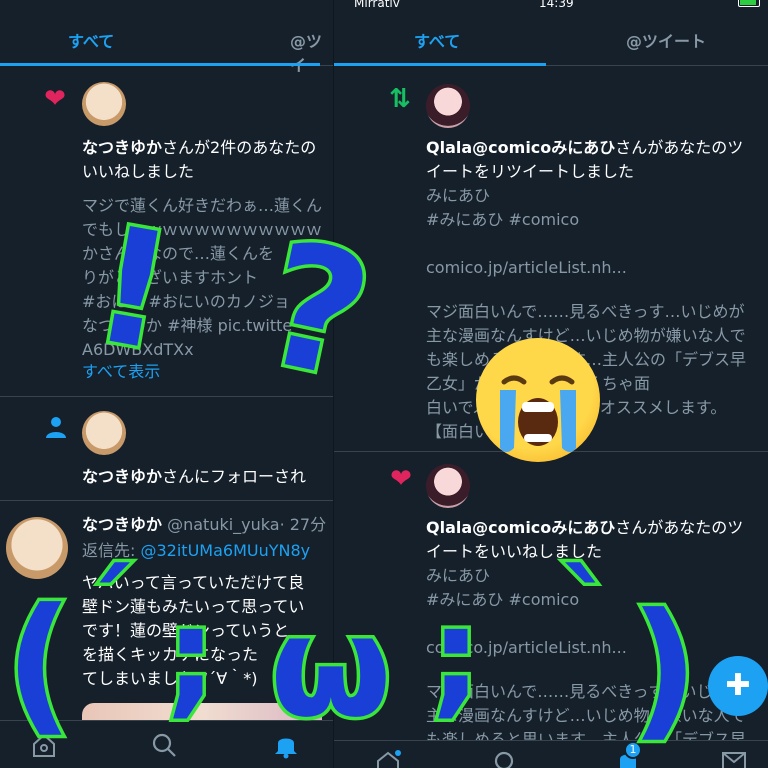  What do you see at coordinates (551, 754) in the screenshot?
I see `right-bottom-nav: 1` at bounding box center [551, 754].